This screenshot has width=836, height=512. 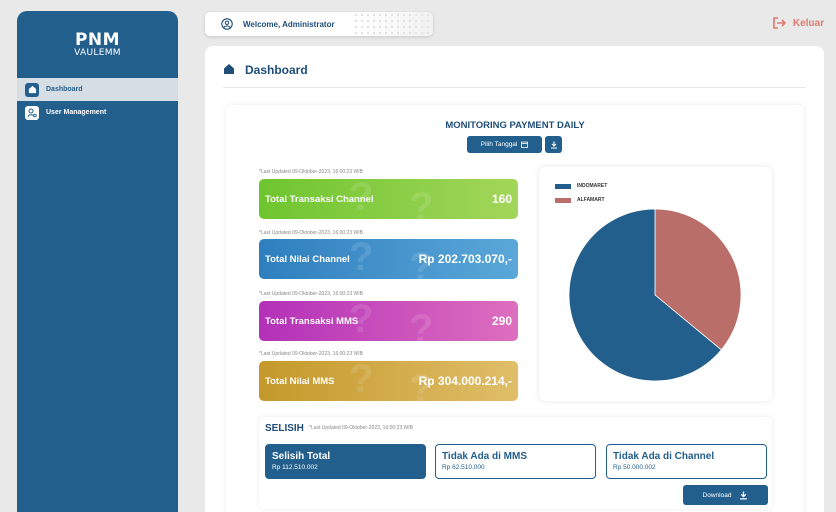 I want to click on welcome-pattern, so click(x=393, y=24).